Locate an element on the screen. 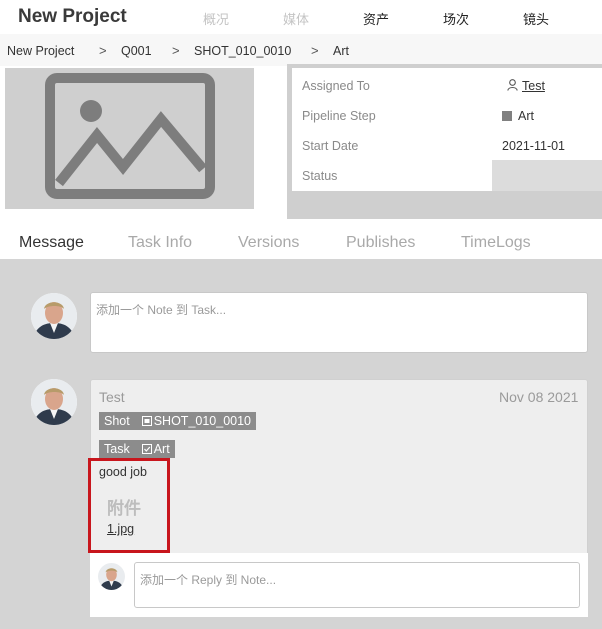 This screenshot has width=602, height=629. shot-tag-value: SHOT_010_0010 is located at coordinates (202, 421).